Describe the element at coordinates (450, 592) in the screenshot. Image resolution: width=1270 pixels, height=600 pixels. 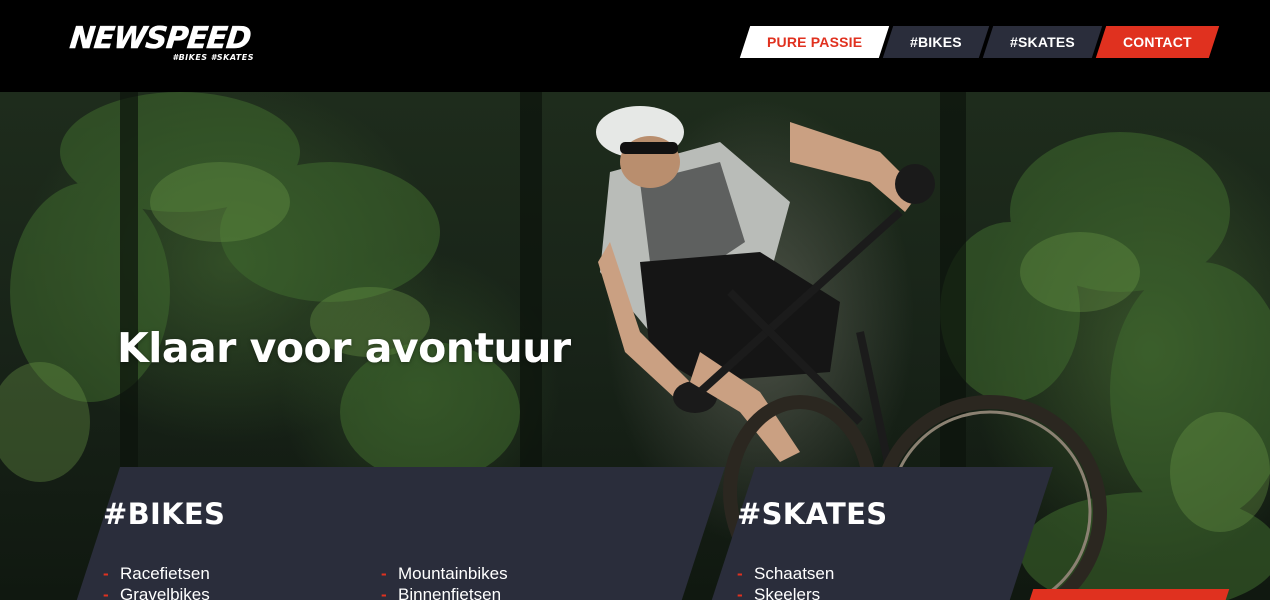
I see `link-label: Binnenfietsen` at that location.